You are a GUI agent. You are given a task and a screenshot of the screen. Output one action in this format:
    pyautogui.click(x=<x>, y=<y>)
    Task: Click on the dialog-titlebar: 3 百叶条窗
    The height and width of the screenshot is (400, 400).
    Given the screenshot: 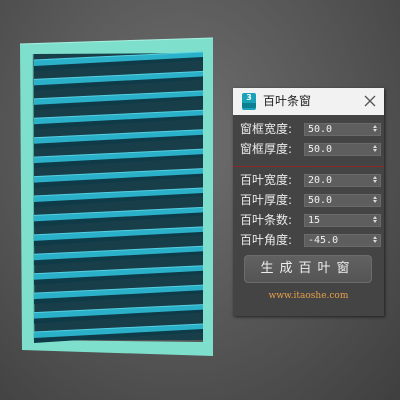 What is the action you would take?
    pyautogui.click(x=308, y=101)
    